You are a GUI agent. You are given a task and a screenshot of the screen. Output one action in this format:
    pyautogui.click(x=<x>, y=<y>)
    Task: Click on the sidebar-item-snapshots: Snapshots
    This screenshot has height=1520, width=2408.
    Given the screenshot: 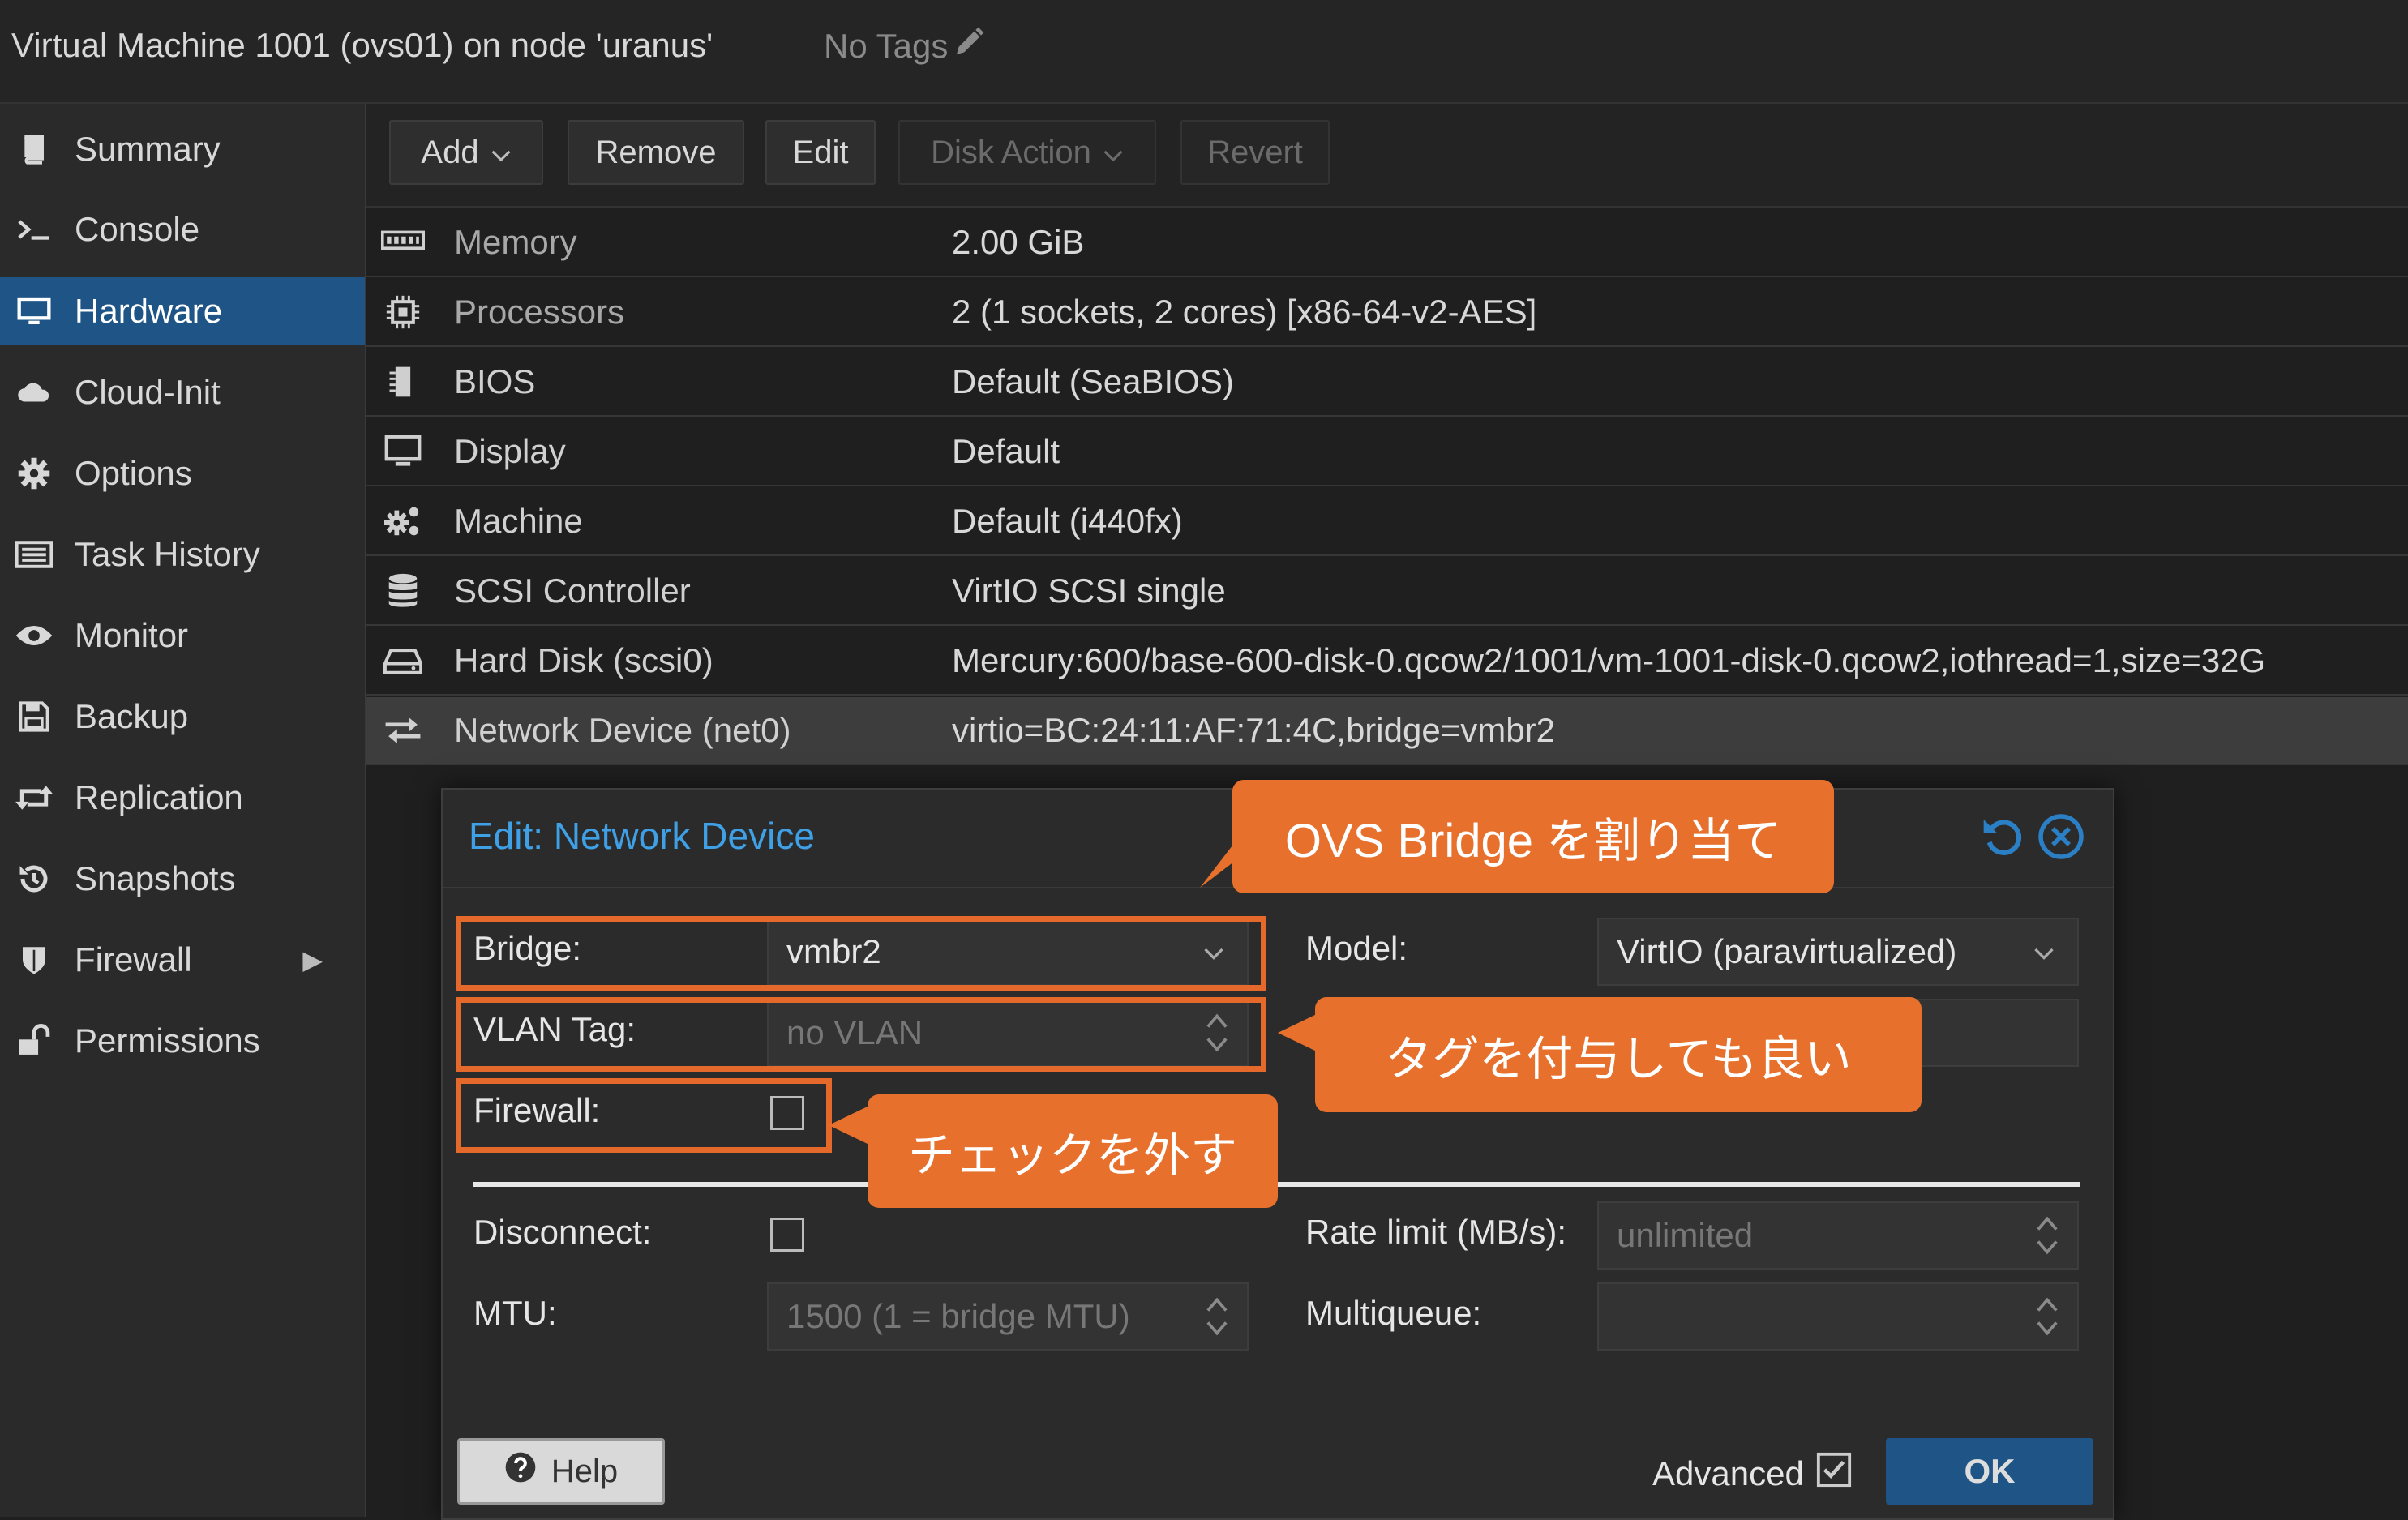 What is the action you would take?
    pyautogui.click(x=183, y=879)
    